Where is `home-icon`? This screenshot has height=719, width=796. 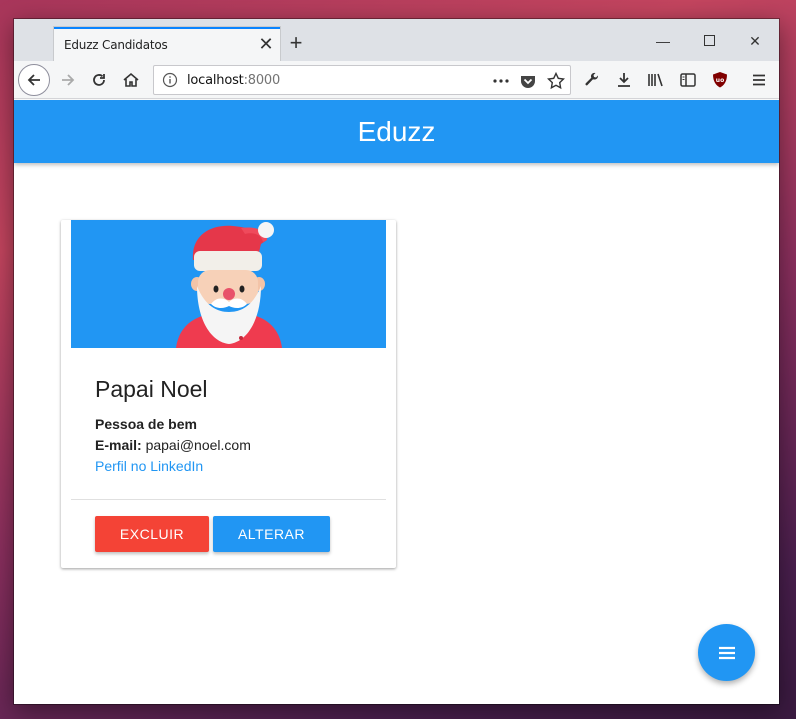 home-icon is located at coordinates (131, 80).